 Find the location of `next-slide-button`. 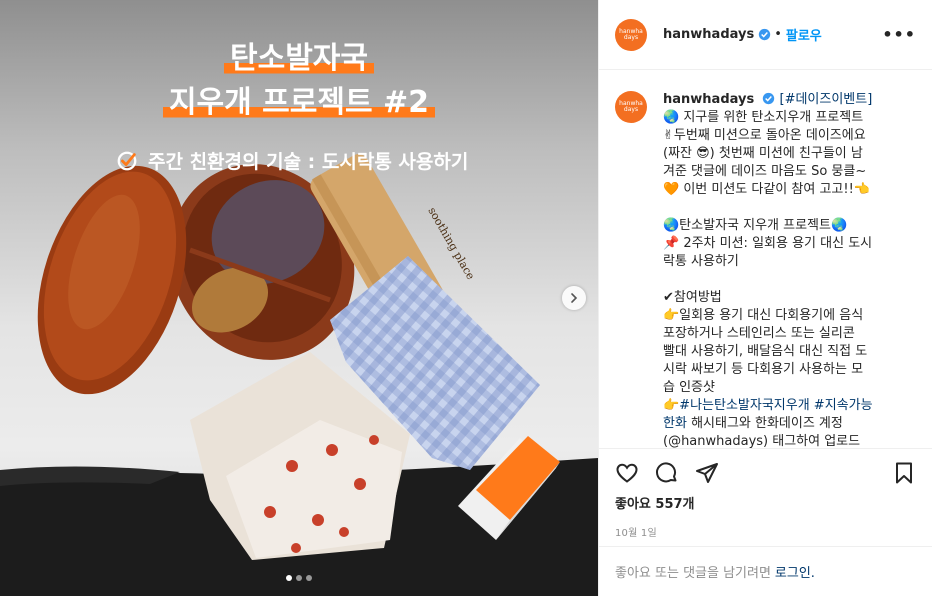

next-slide-button is located at coordinates (574, 298).